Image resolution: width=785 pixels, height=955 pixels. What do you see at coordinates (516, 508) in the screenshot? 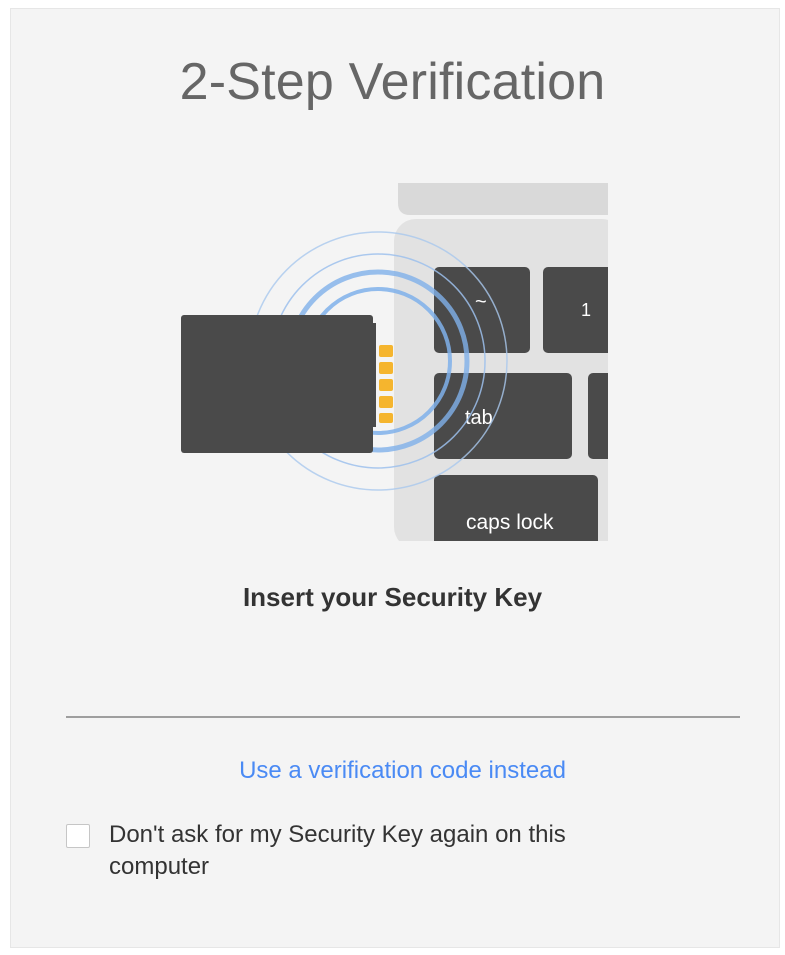
I see `caps-lock-key` at bounding box center [516, 508].